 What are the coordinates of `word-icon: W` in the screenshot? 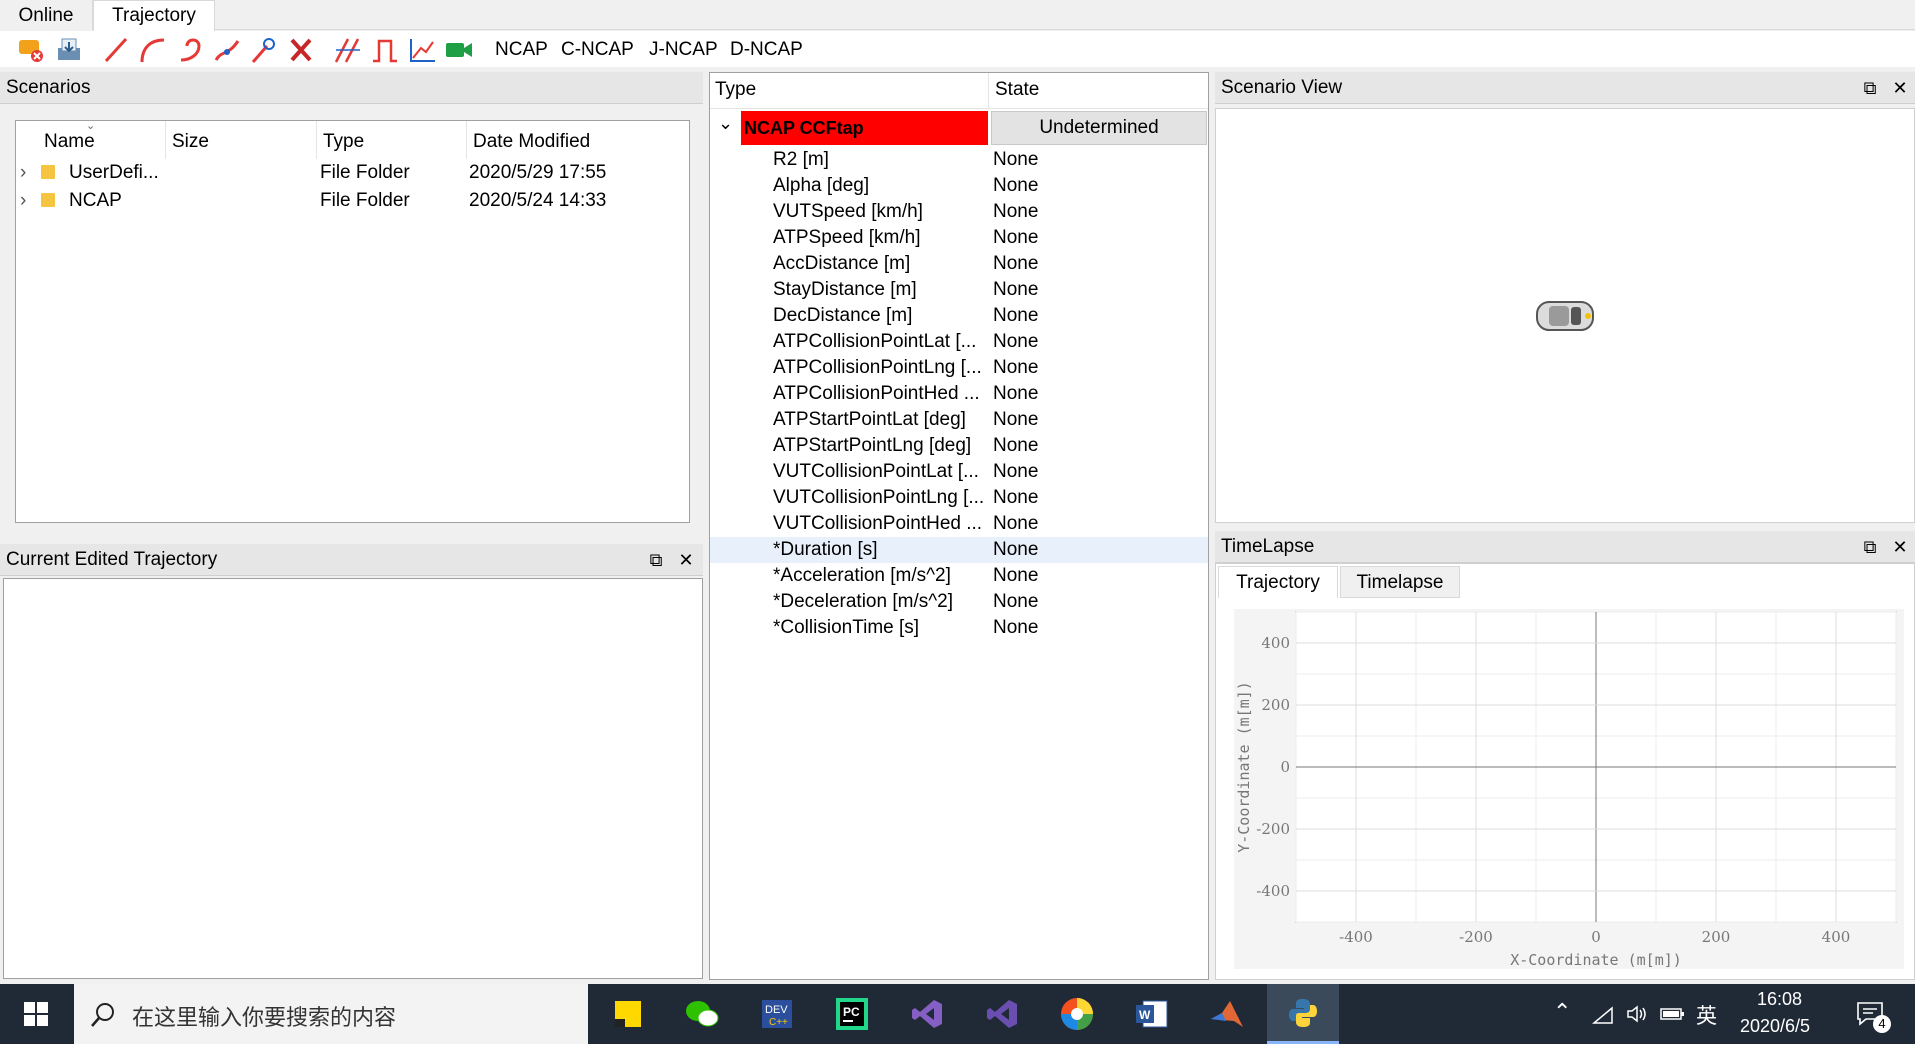 It's located at (1152, 1014).